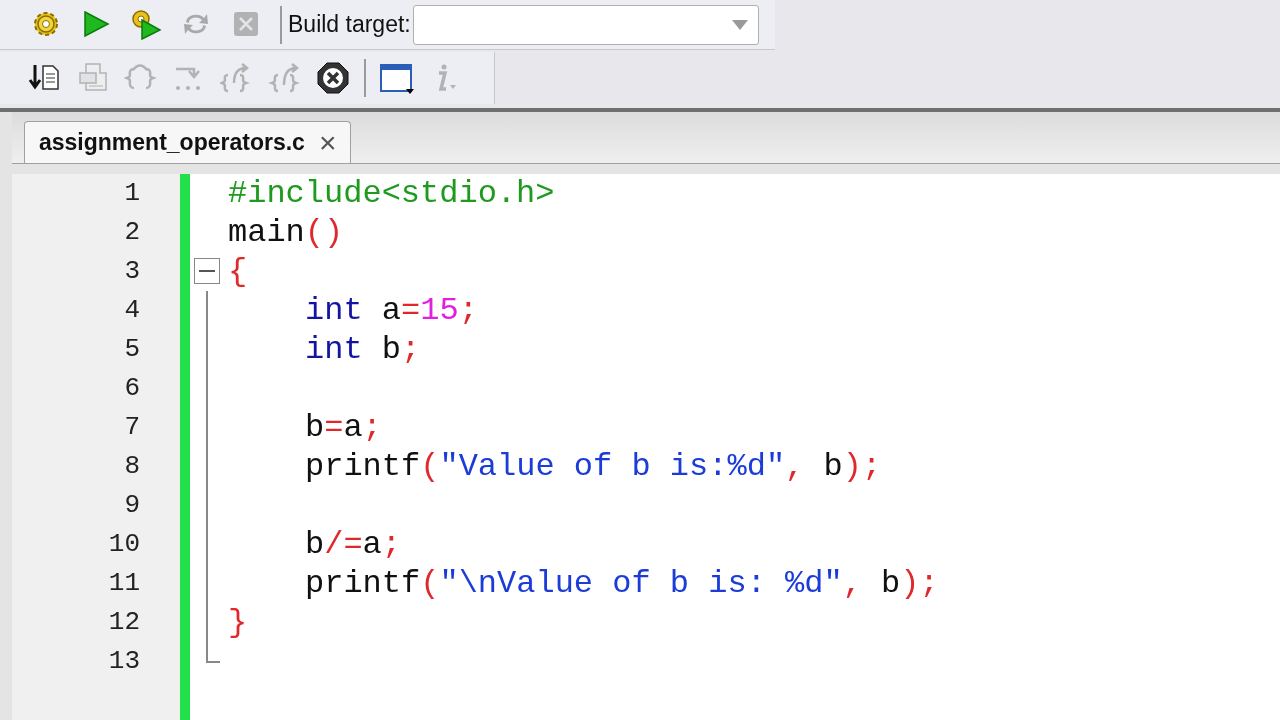  I want to click on code-line: }, so click(238, 622).